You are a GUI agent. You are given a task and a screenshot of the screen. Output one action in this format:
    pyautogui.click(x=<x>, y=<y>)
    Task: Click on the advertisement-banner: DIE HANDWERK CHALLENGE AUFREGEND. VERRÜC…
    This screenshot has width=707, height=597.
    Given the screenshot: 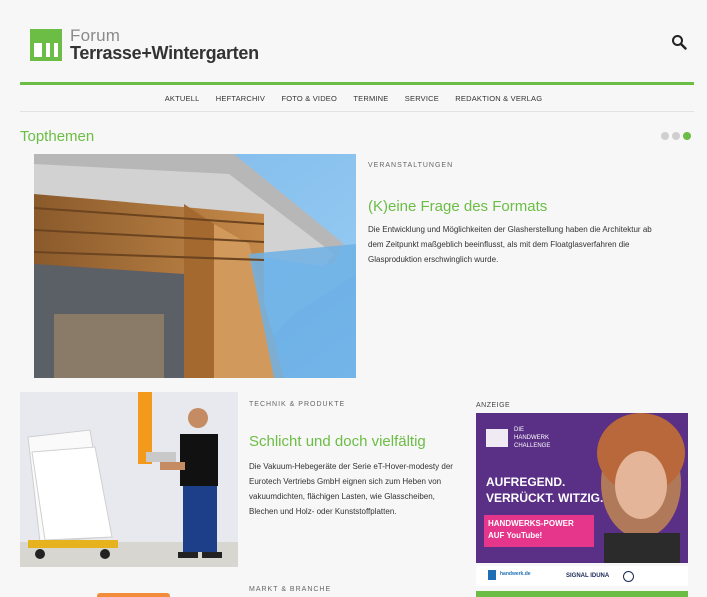 What is the action you would take?
    pyautogui.click(x=582, y=488)
    